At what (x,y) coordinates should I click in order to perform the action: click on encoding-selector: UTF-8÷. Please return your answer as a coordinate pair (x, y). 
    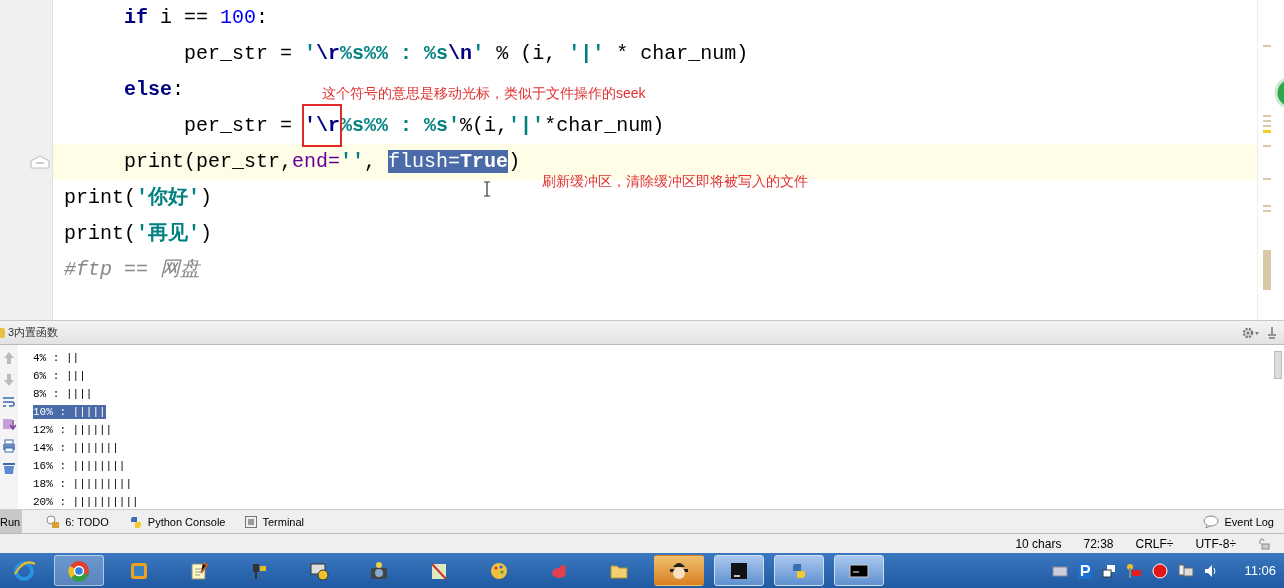
    Looking at the image, I should click on (1215, 543).